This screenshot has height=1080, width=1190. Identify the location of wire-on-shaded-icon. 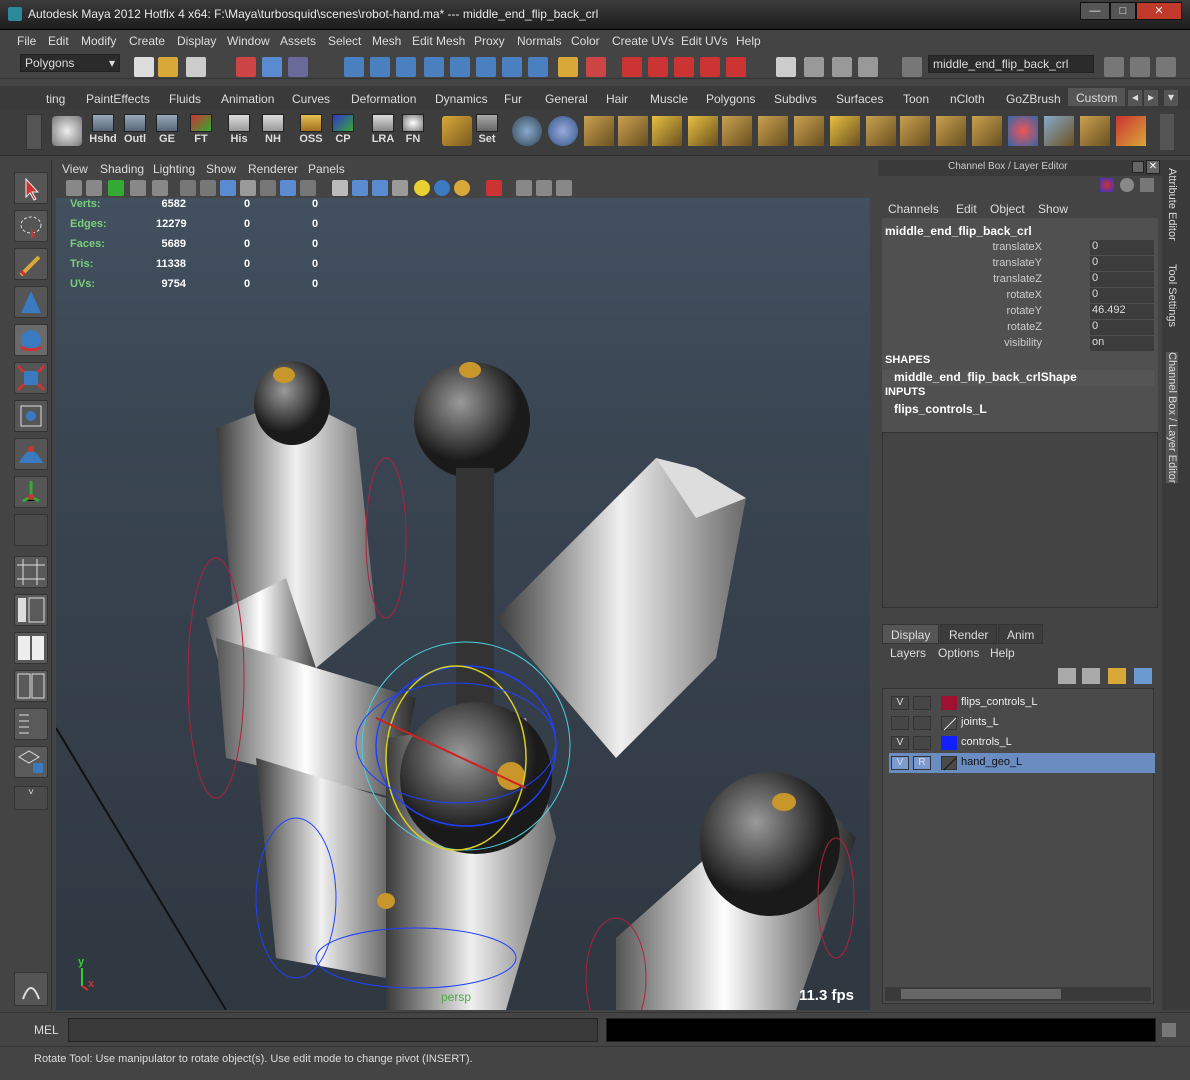
(380, 188).